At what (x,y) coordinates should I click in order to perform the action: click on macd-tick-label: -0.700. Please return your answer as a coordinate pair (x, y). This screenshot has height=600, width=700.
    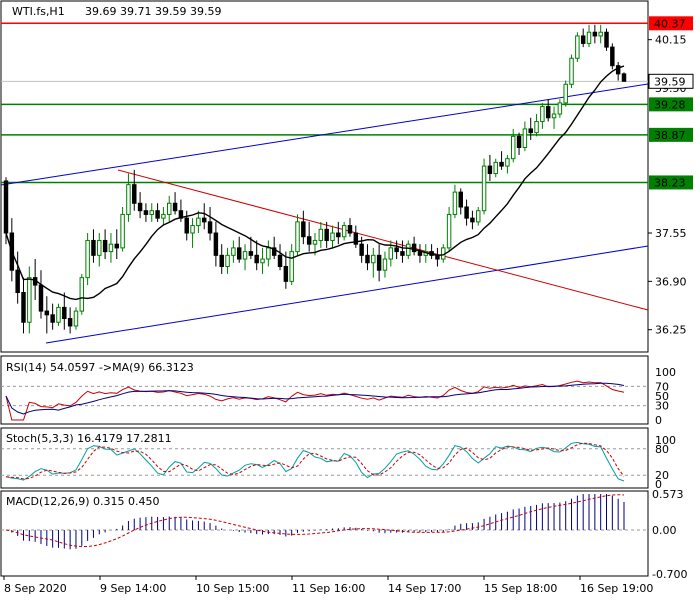
    Looking at the image, I should click on (669, 574).